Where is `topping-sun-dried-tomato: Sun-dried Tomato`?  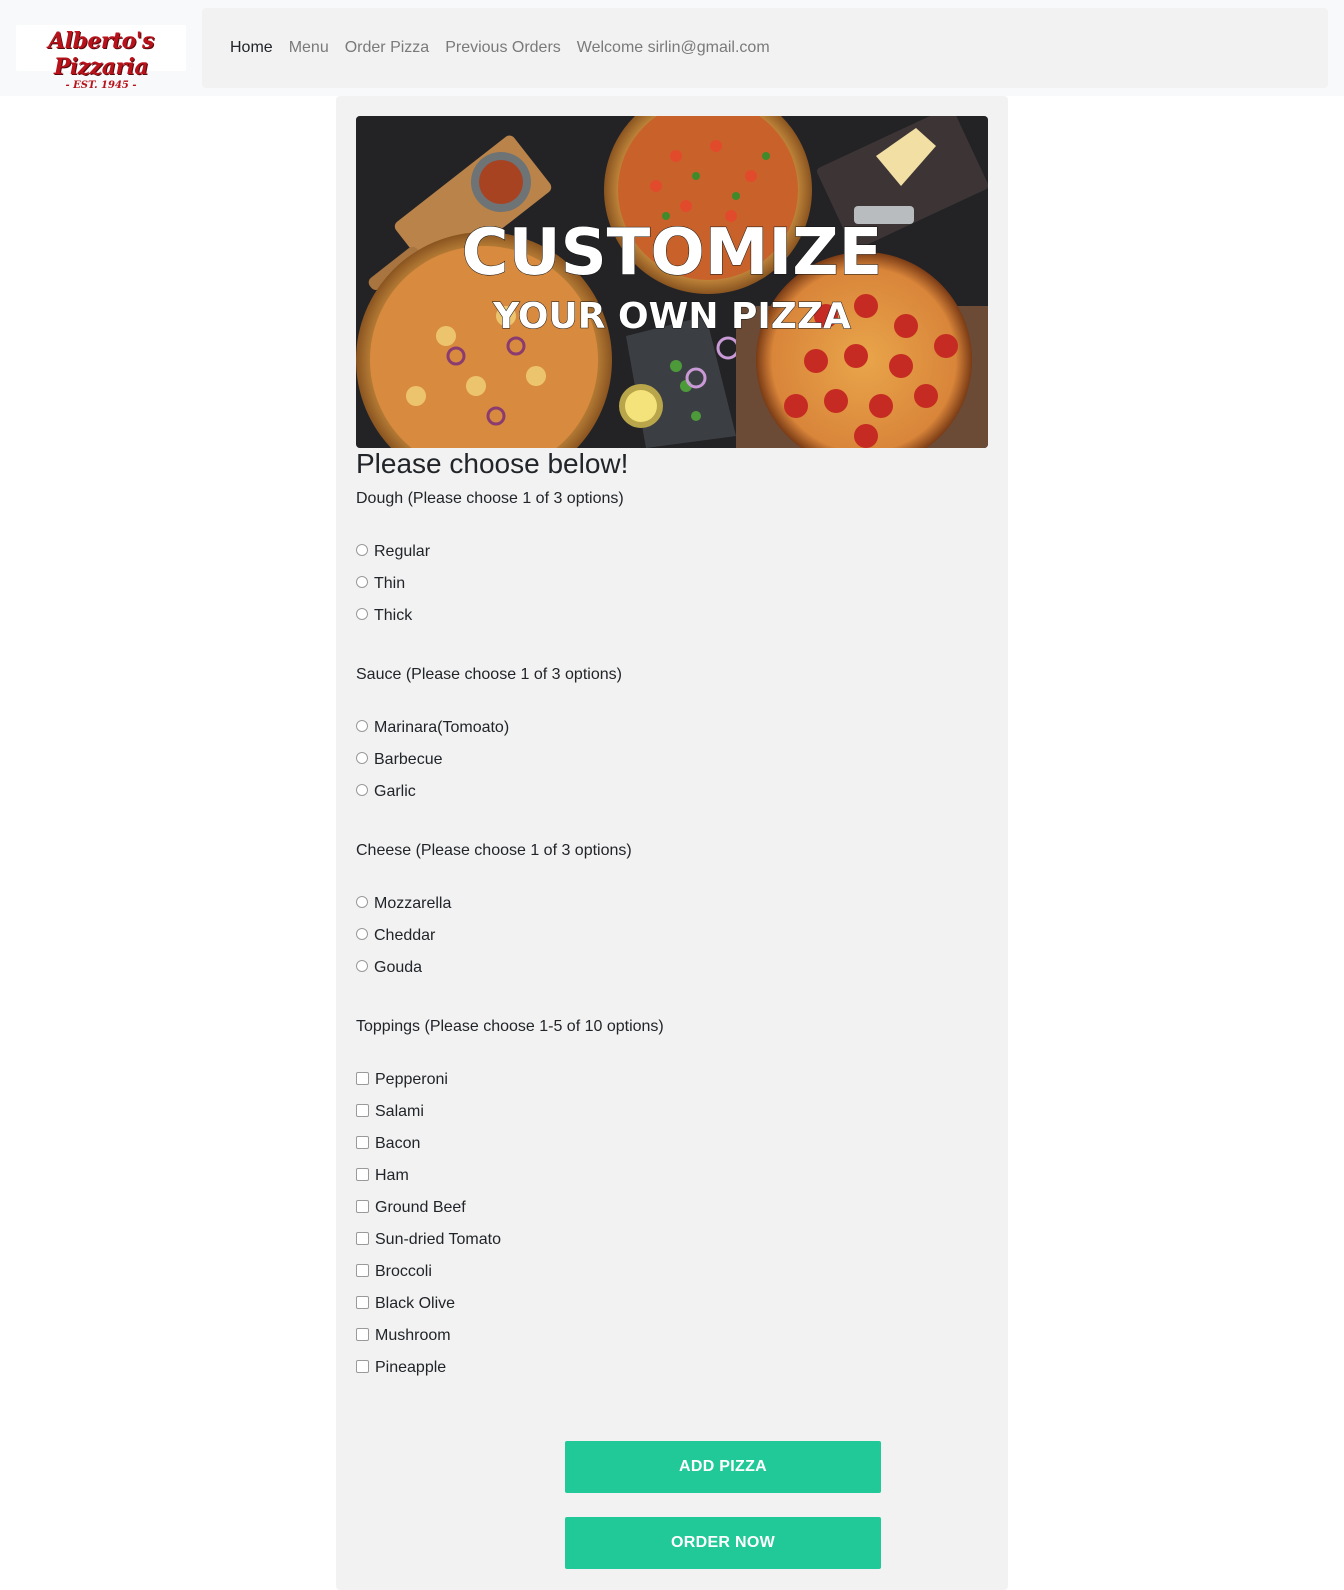 topping-sun-dried-tomato: Sun-dried Tomato is located at coordinates (428, 1240).